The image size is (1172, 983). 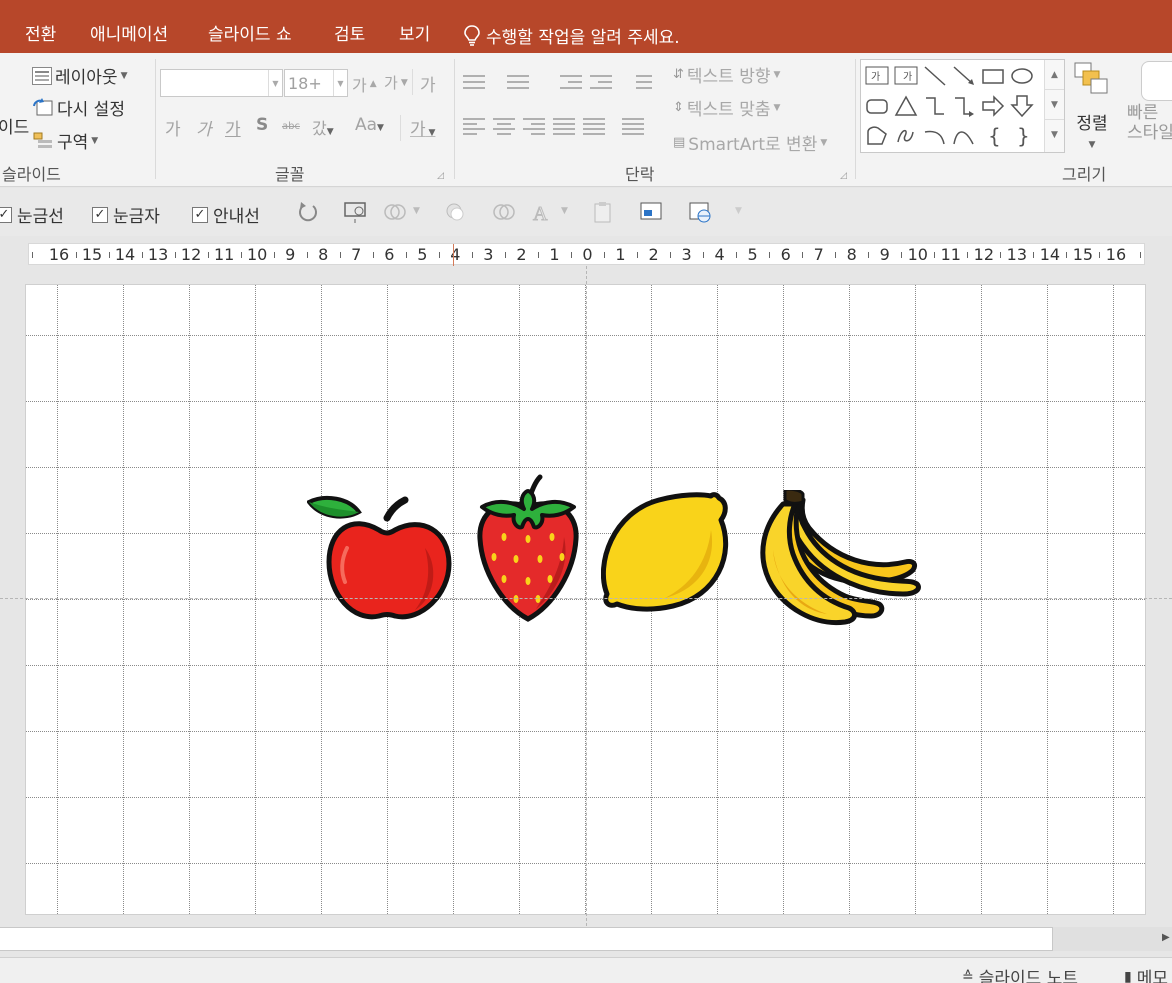 What do you see at coordinates (935, 136) in the screenshot?
I see `arc-icon` at bounding box center [935, 136].